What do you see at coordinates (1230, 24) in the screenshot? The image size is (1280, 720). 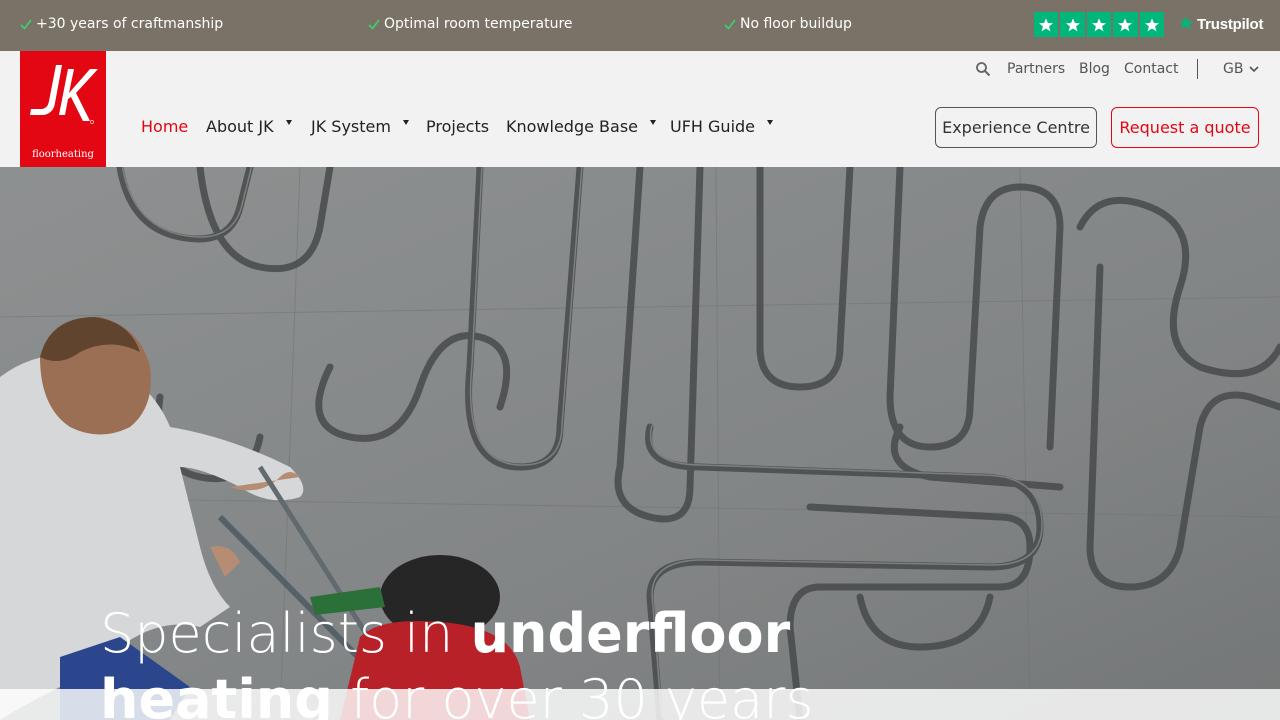 I see `trustpilot-brand: Trustpilot` at bounding box center [1230, 24].